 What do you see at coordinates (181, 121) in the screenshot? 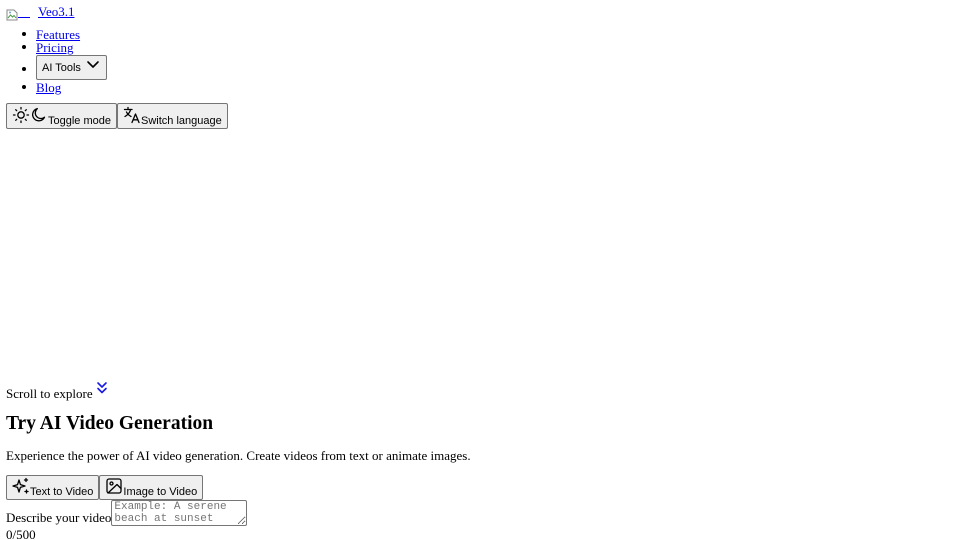
I see `switch-language-label: Switch language` at bounding box center [181, 121].